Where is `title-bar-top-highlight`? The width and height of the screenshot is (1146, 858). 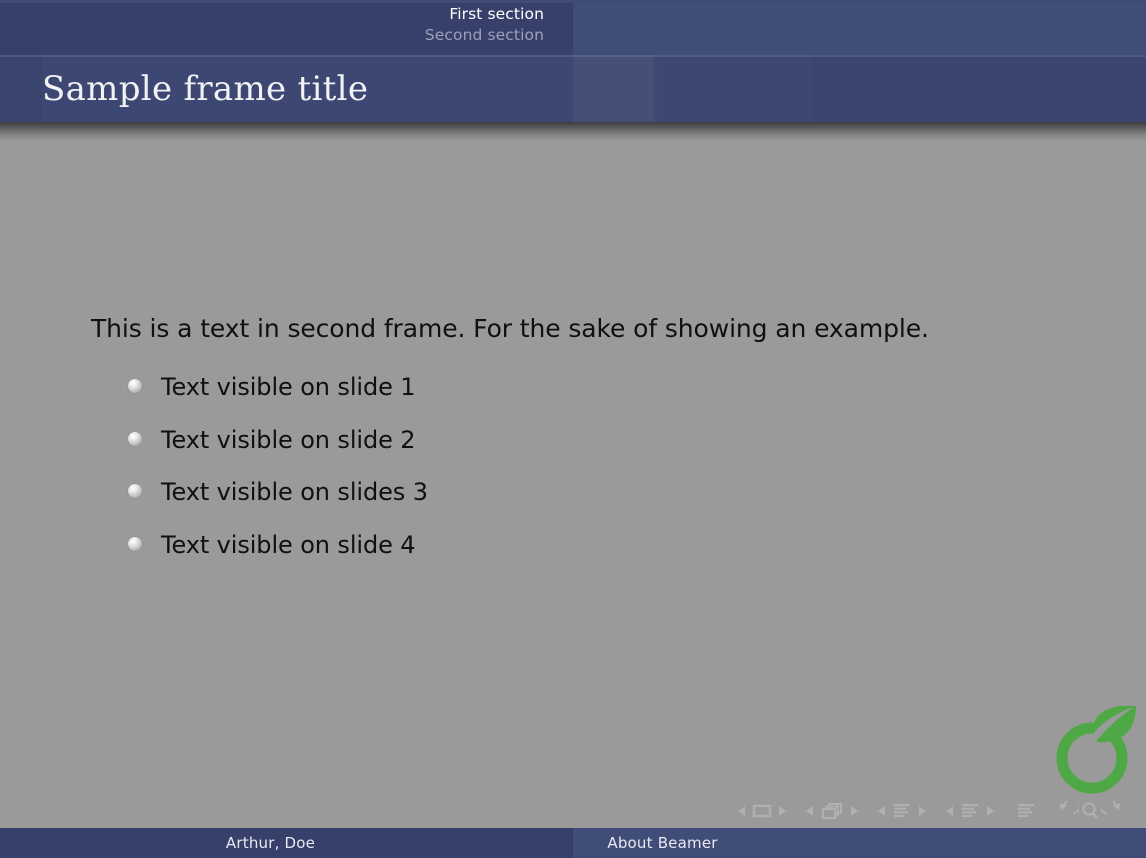
title-bar-top-highlight is located at coordinates (573, 56).